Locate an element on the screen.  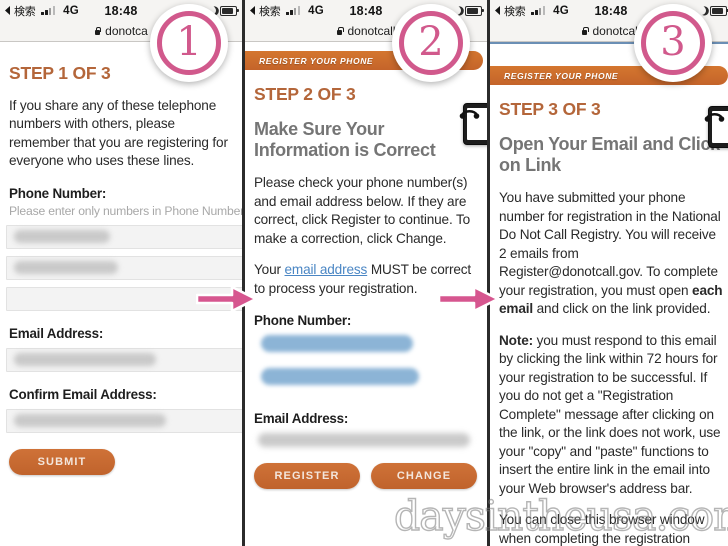
step-title-3: STEP 3 OF 3 is located at coordinates (550, 109).